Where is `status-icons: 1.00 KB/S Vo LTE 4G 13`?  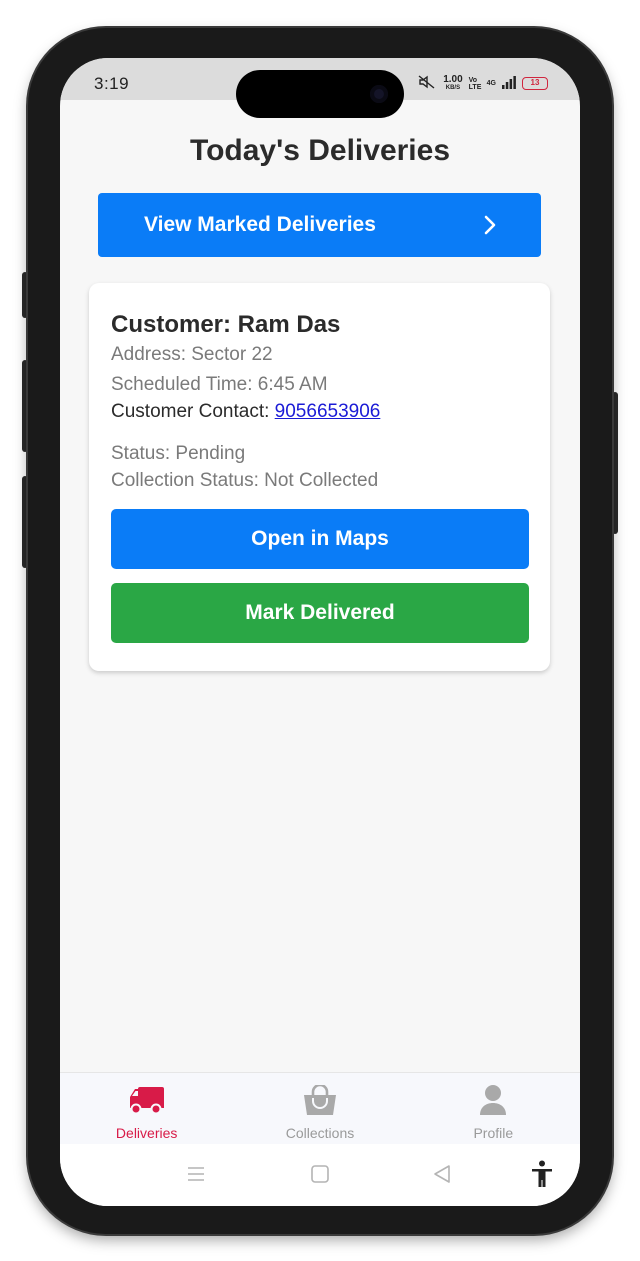 status-icons: 1.00 KB/S Vo LTE 4G 13 is located at coordinates (482, 82).